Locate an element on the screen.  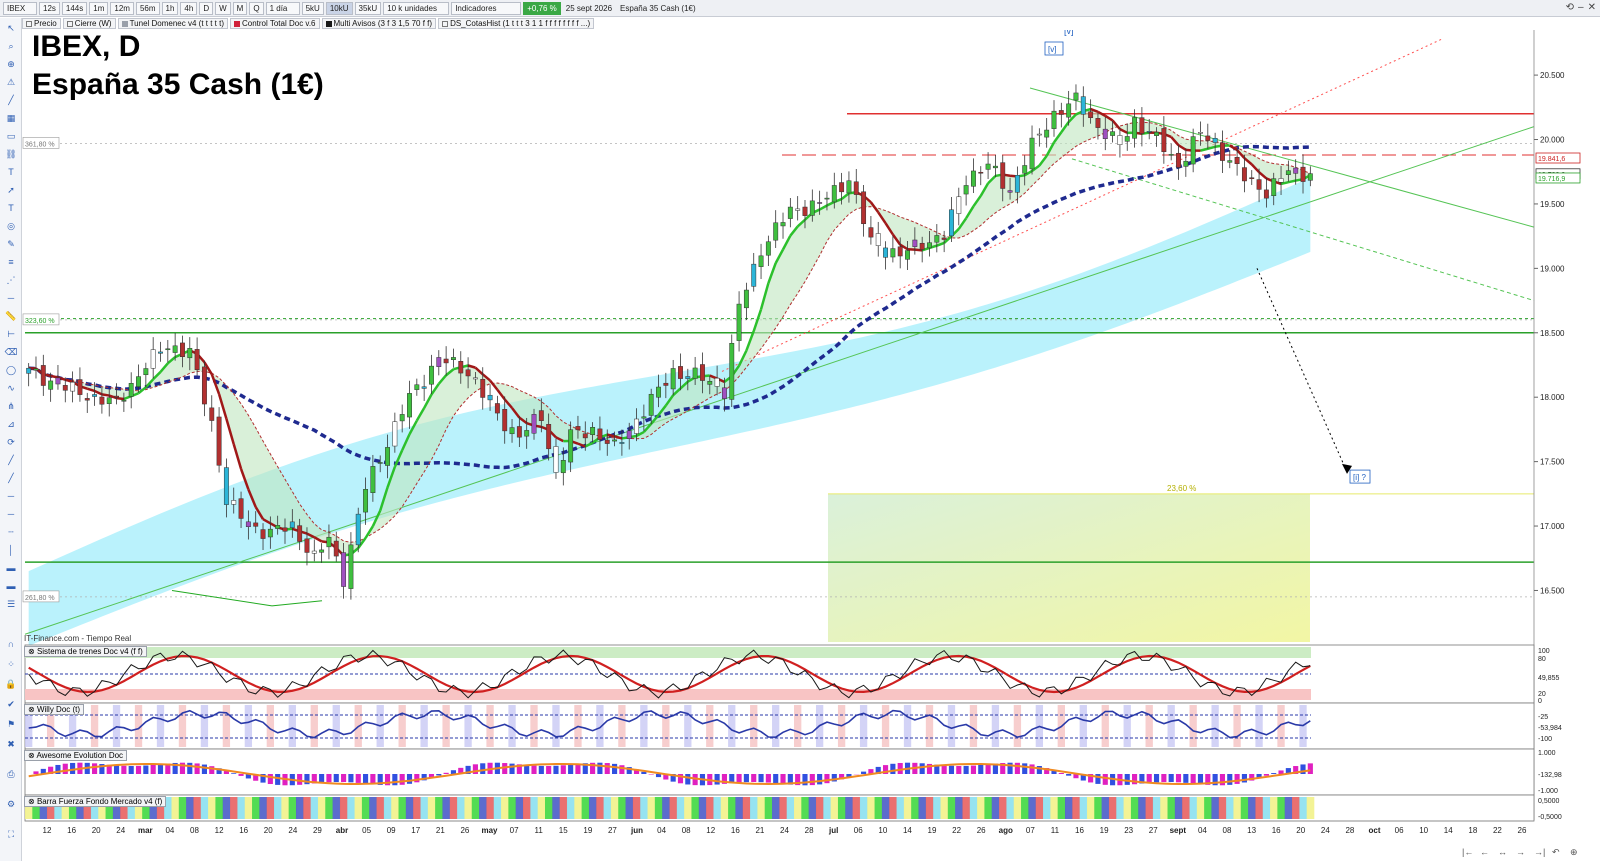
indicator-tab-control-total: Control Total Doc v.6 is located at coordinates (274, 23).